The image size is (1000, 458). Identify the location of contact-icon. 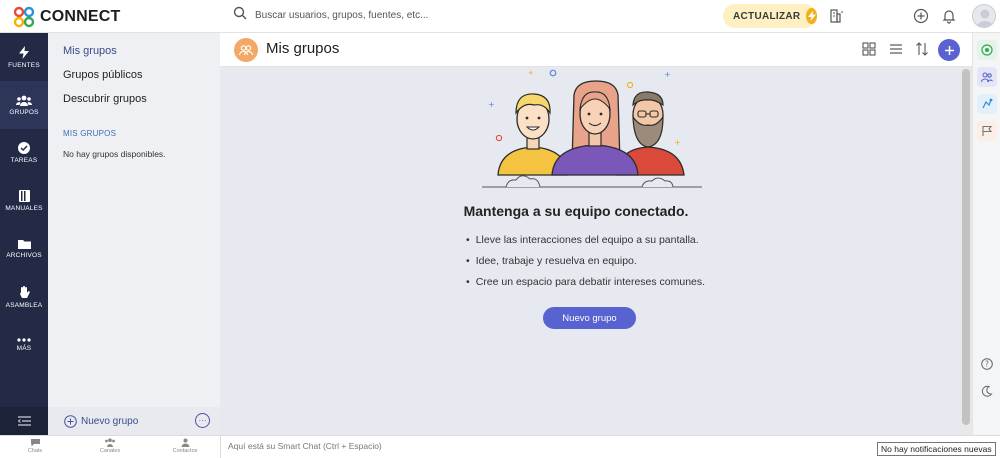
(185, 442).